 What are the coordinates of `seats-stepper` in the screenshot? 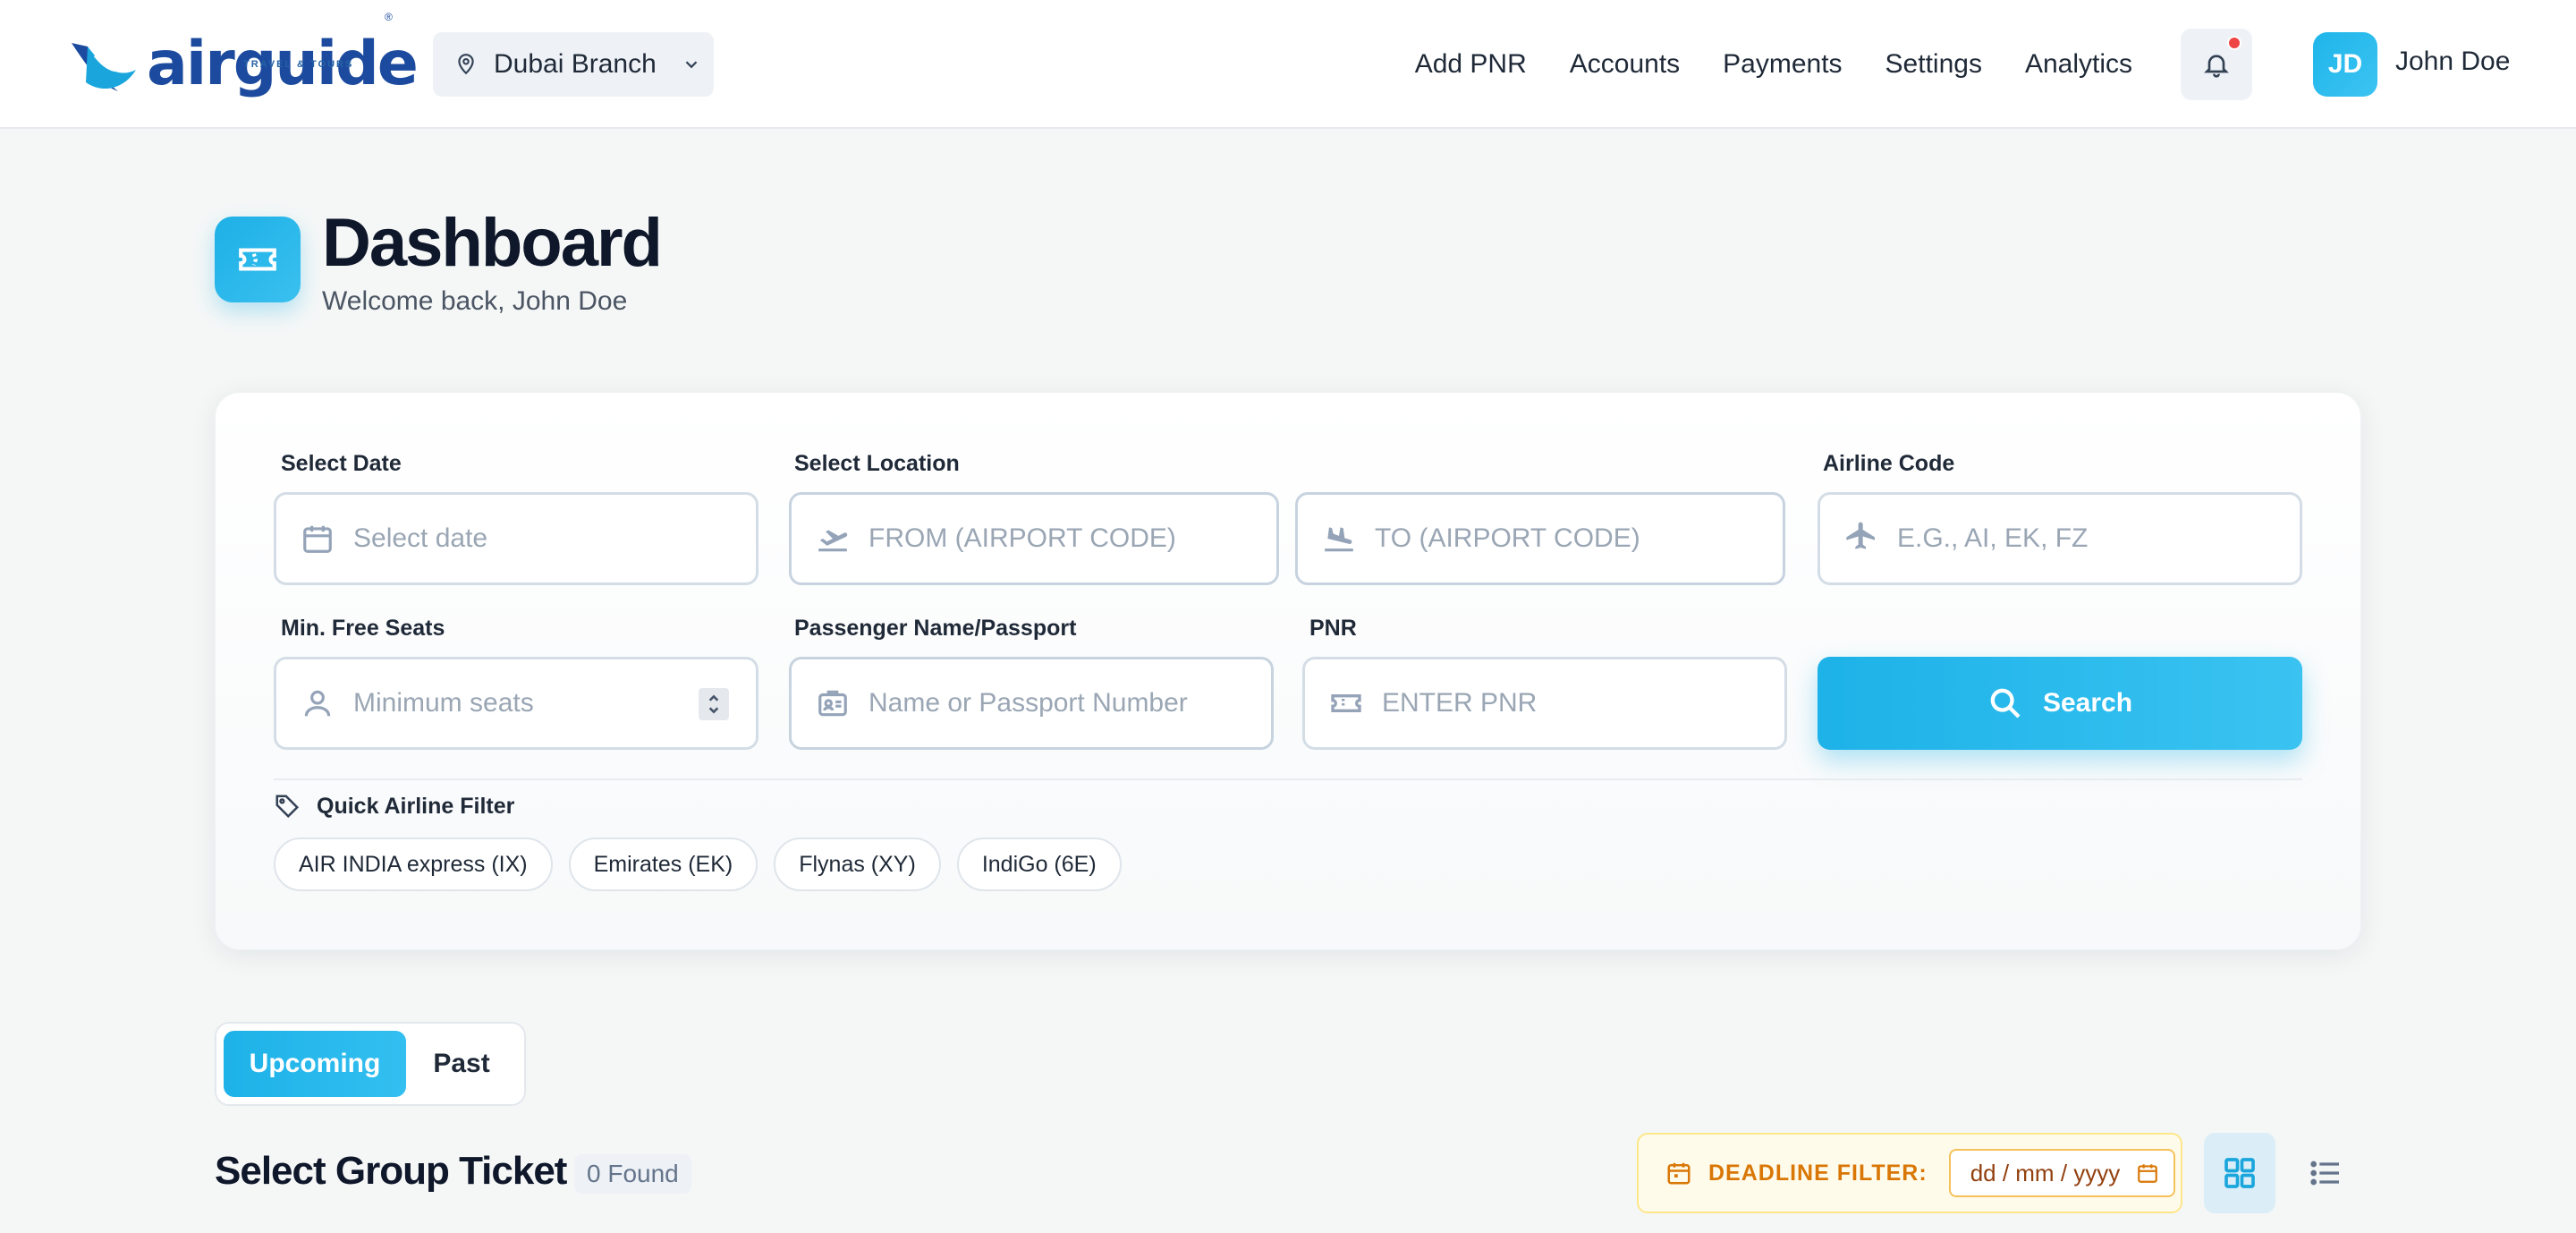 It's located at (714, 704).